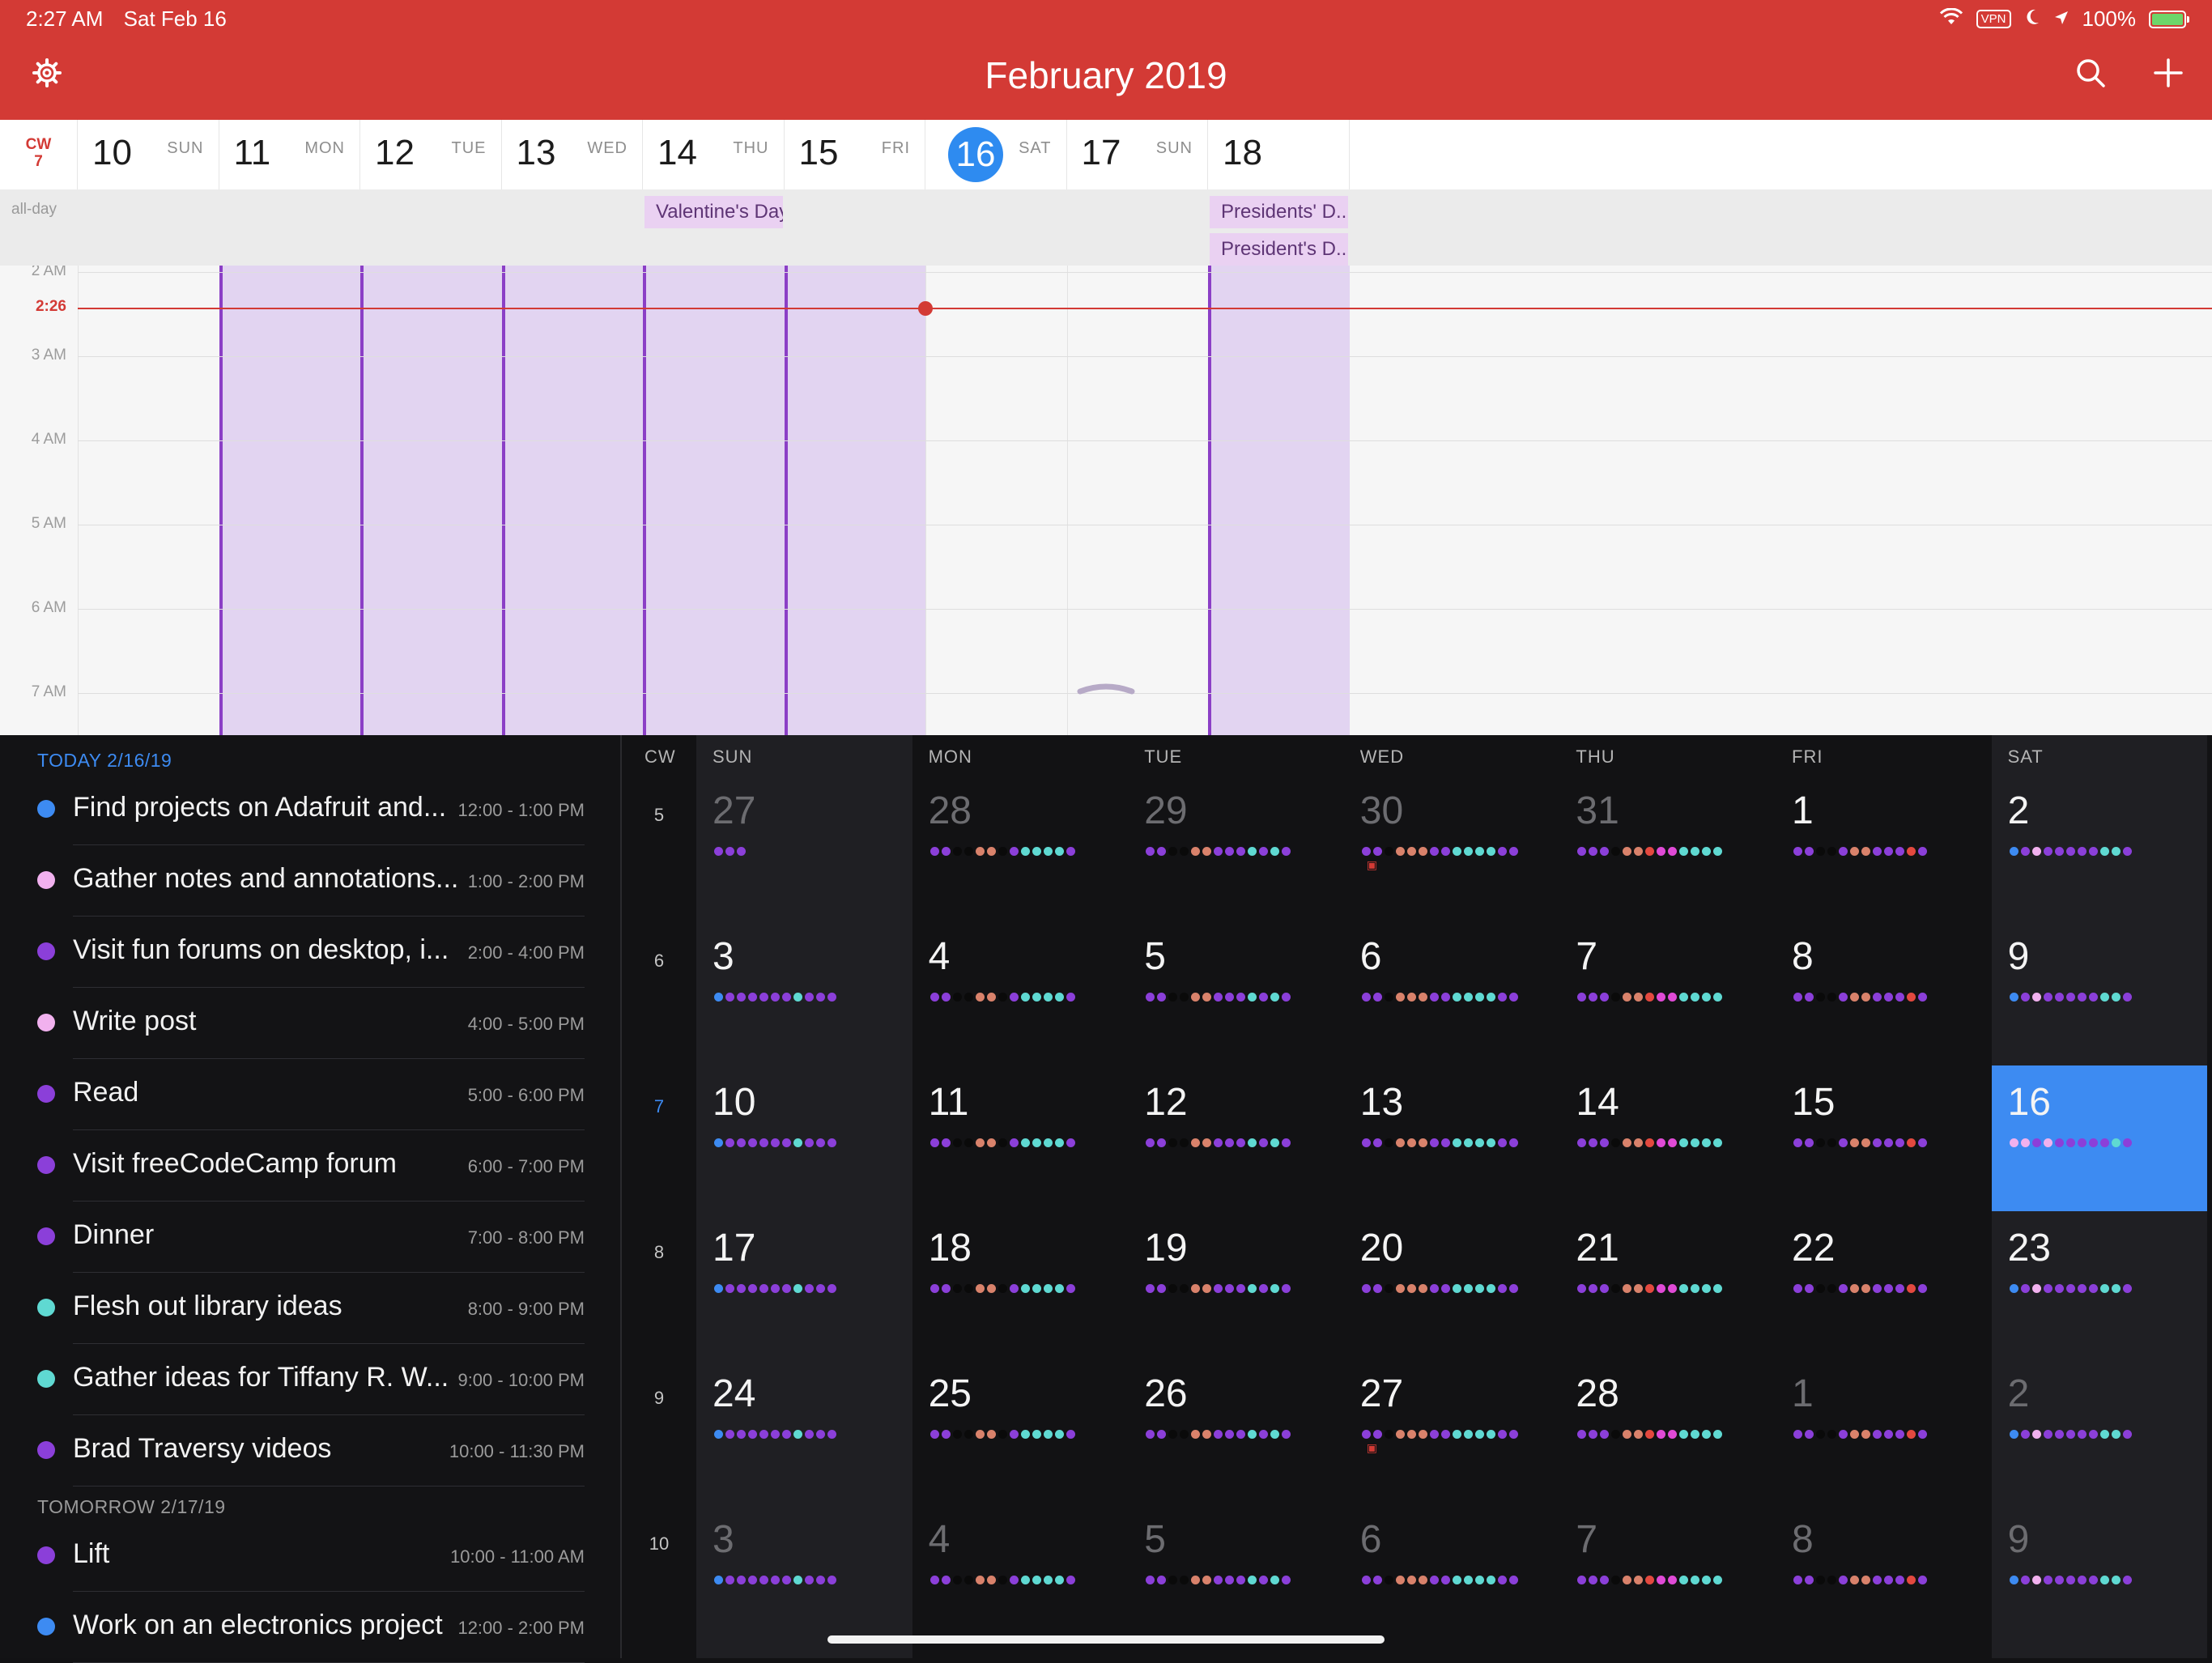  Describe the element at coordinates (1452, 847) in the screenshot. I see `month-day-cell: 30 ▣` at that location.